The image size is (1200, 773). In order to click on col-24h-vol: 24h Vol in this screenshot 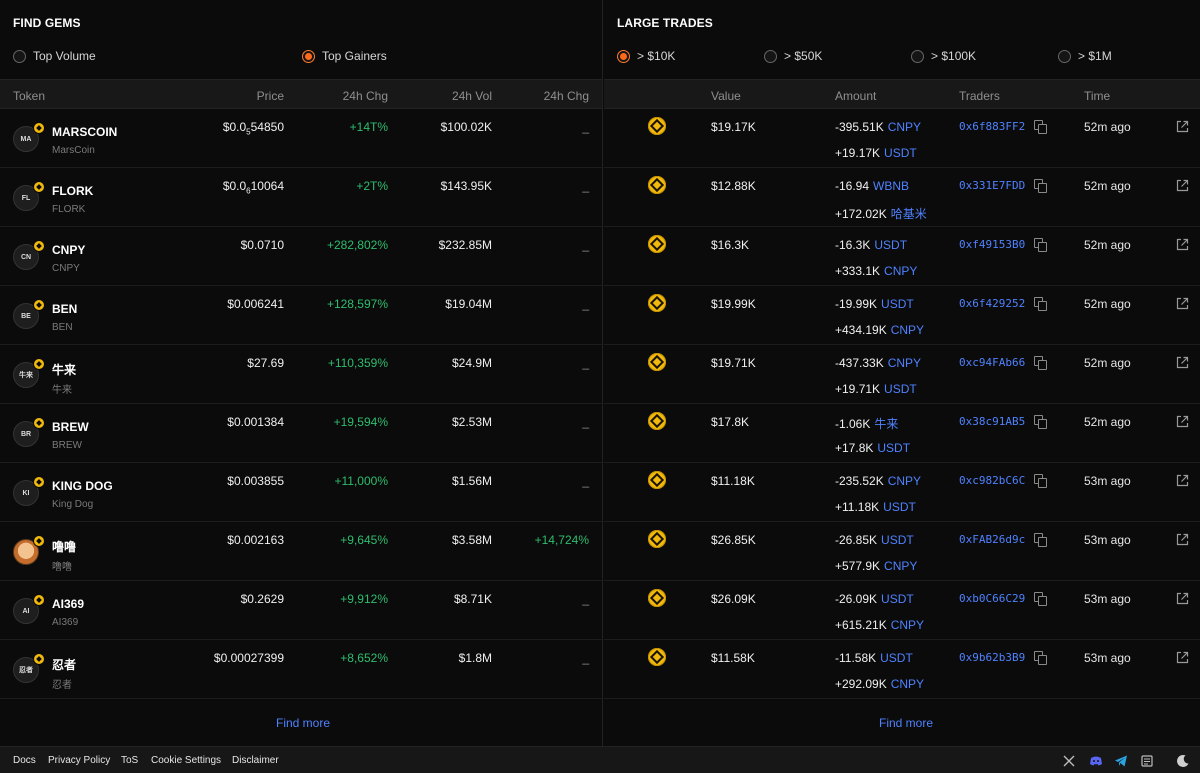, I will do `click(472, 96)`.